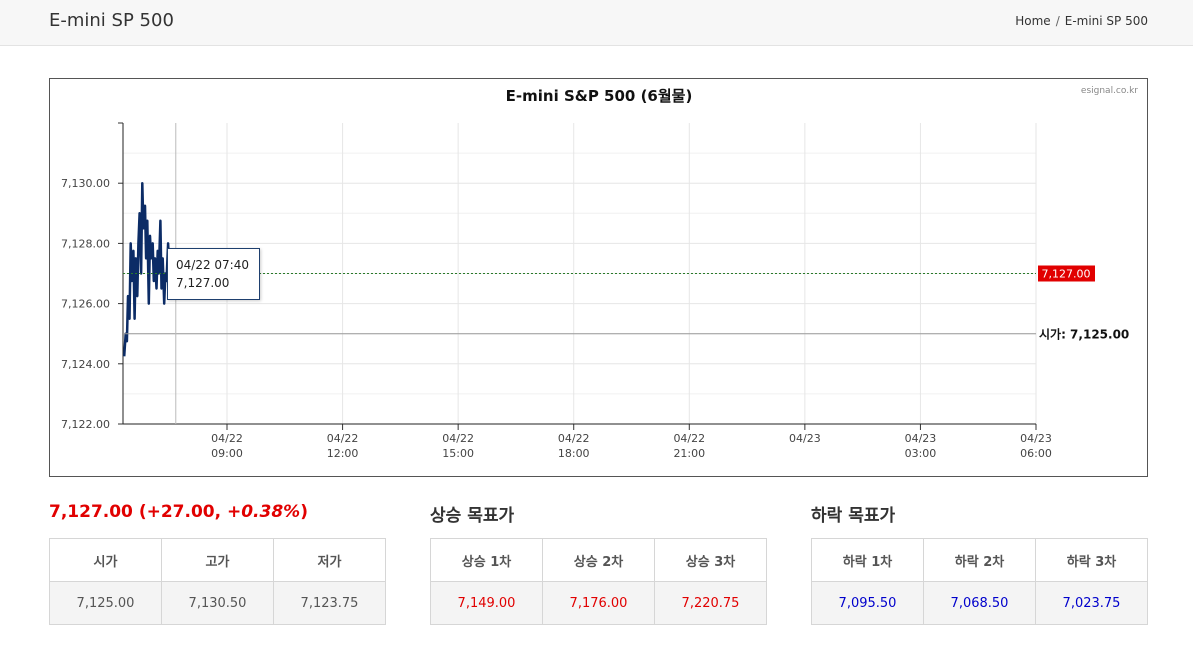  Describe the element at coordinates (1066, 274) in the screenshot. I see `current-price-label: 7,127.00` at that location.